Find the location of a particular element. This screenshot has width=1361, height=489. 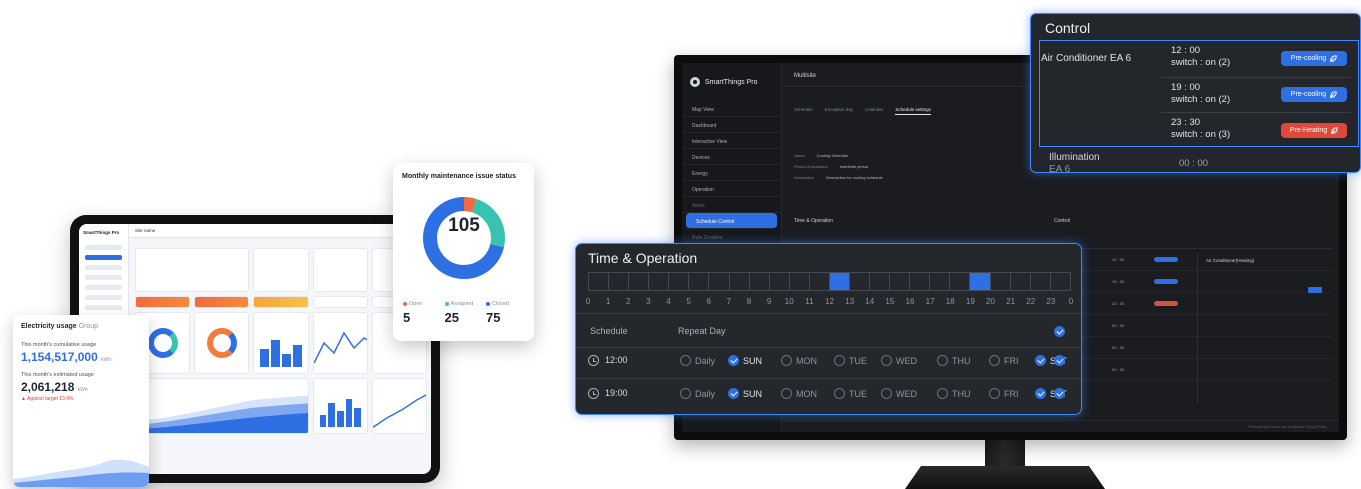

nav-item-dashboard: Dashboard is located at coordinates (731, 125).